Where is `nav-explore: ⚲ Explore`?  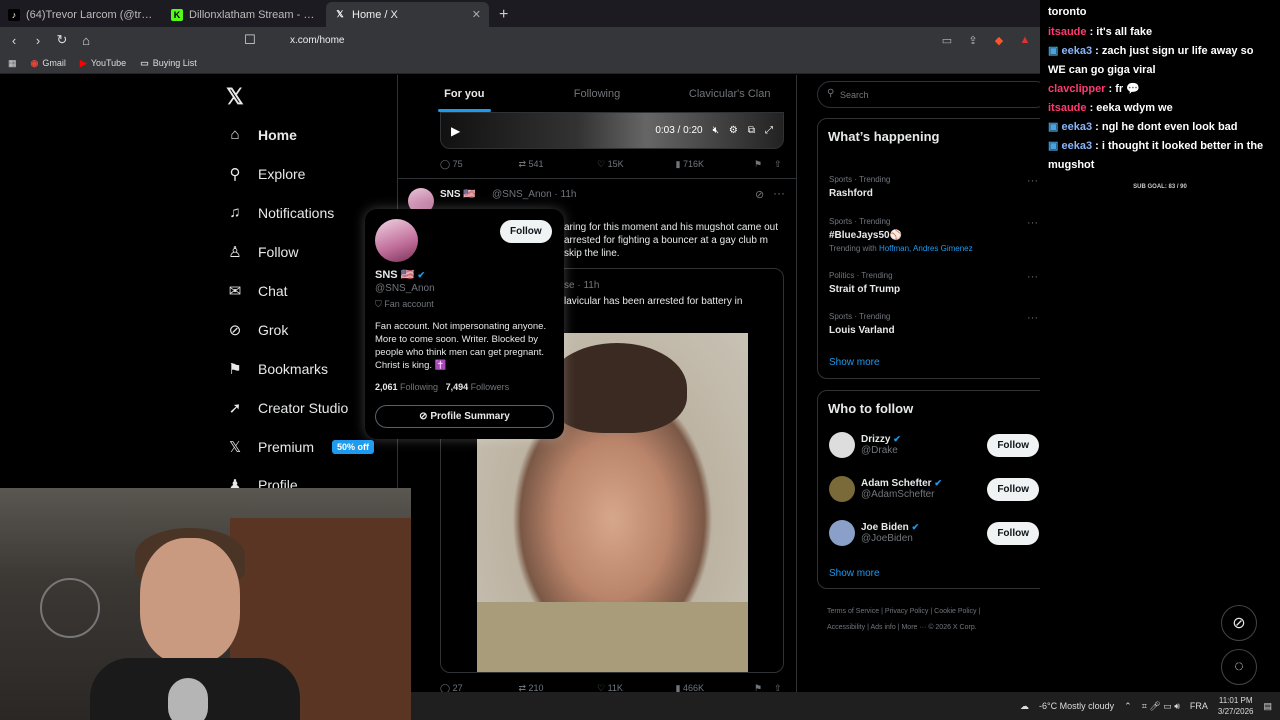 nav-explore: ⚲ Explore is located at coordinates (266, 174).